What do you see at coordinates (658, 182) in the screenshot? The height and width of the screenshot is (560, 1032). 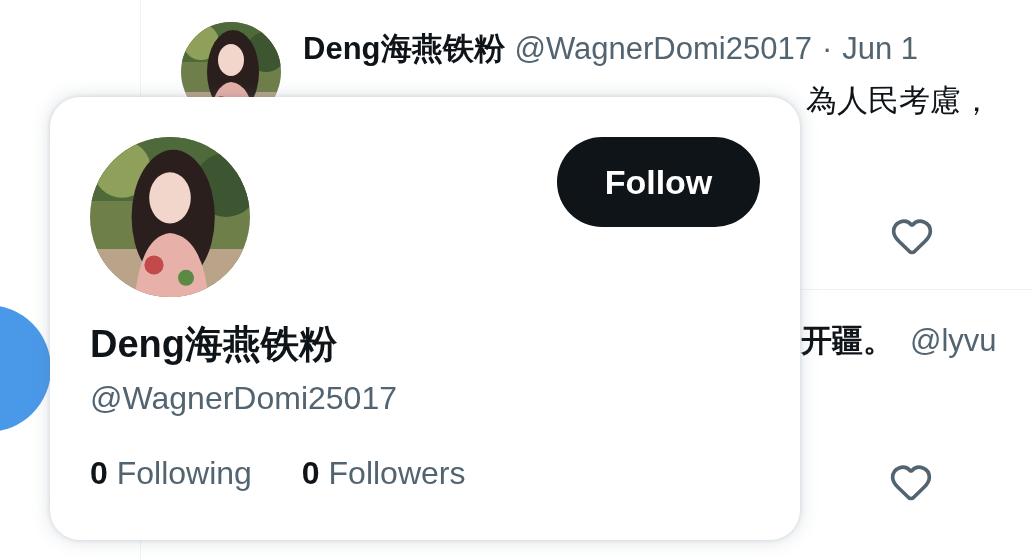 I see `follow-button: Follow` at bounding box center [658, 182].